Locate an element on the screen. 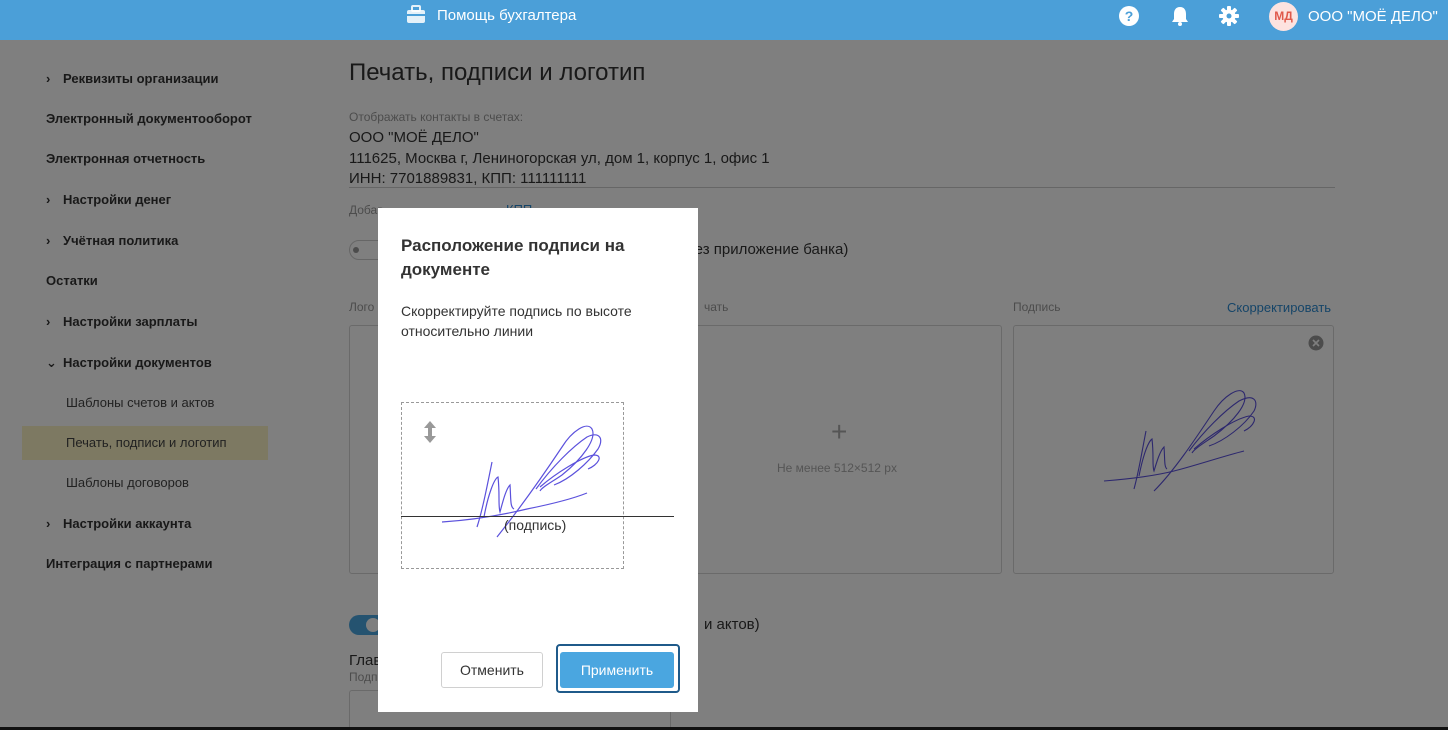 This screenshot has width=1448, height=730. signature-caption: (подпись) is located at coordinates (535, 525).